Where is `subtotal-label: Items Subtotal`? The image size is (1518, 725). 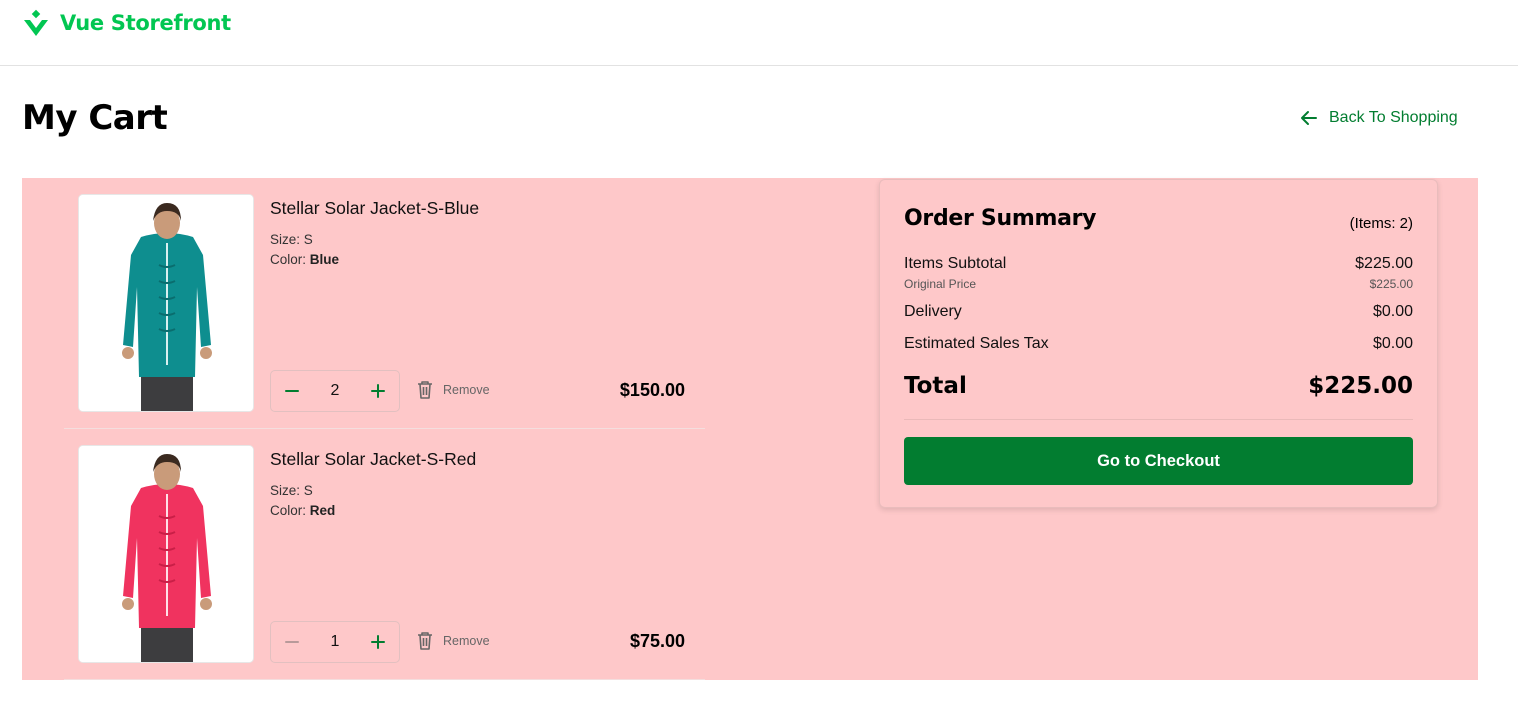 subtotal-label: Items Subtotal is located at coordinates (955, 263).